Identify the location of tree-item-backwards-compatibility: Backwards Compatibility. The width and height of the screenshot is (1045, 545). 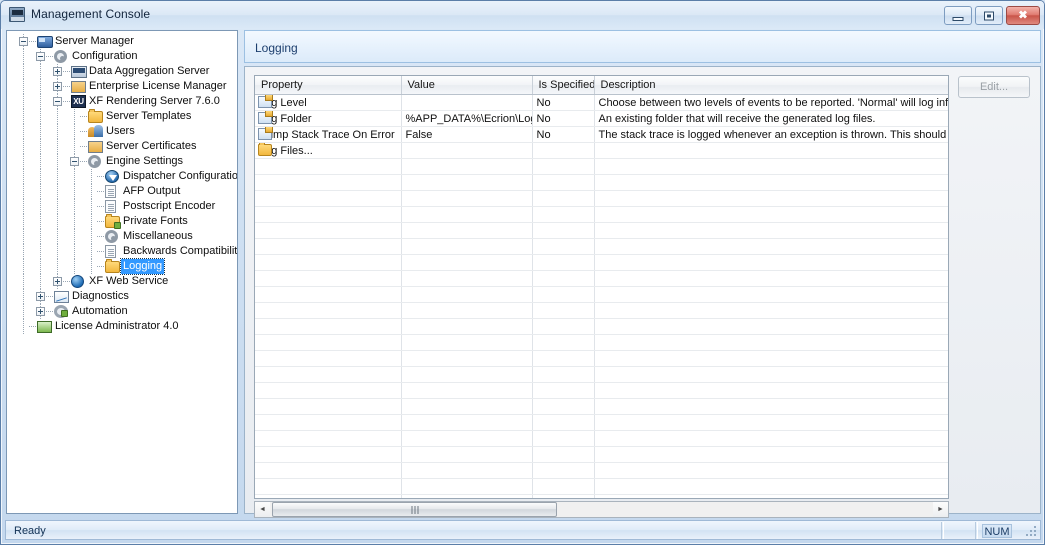
(122, 251).